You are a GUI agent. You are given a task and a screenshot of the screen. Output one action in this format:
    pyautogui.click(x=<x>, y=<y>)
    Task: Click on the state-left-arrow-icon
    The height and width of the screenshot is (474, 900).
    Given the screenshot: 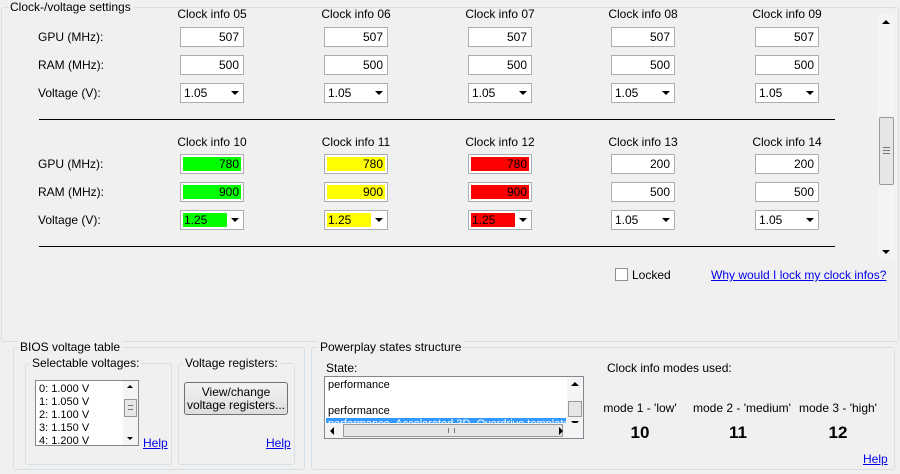 What is the action you would take?
    pyautogui.click(x=332, y=431)
    